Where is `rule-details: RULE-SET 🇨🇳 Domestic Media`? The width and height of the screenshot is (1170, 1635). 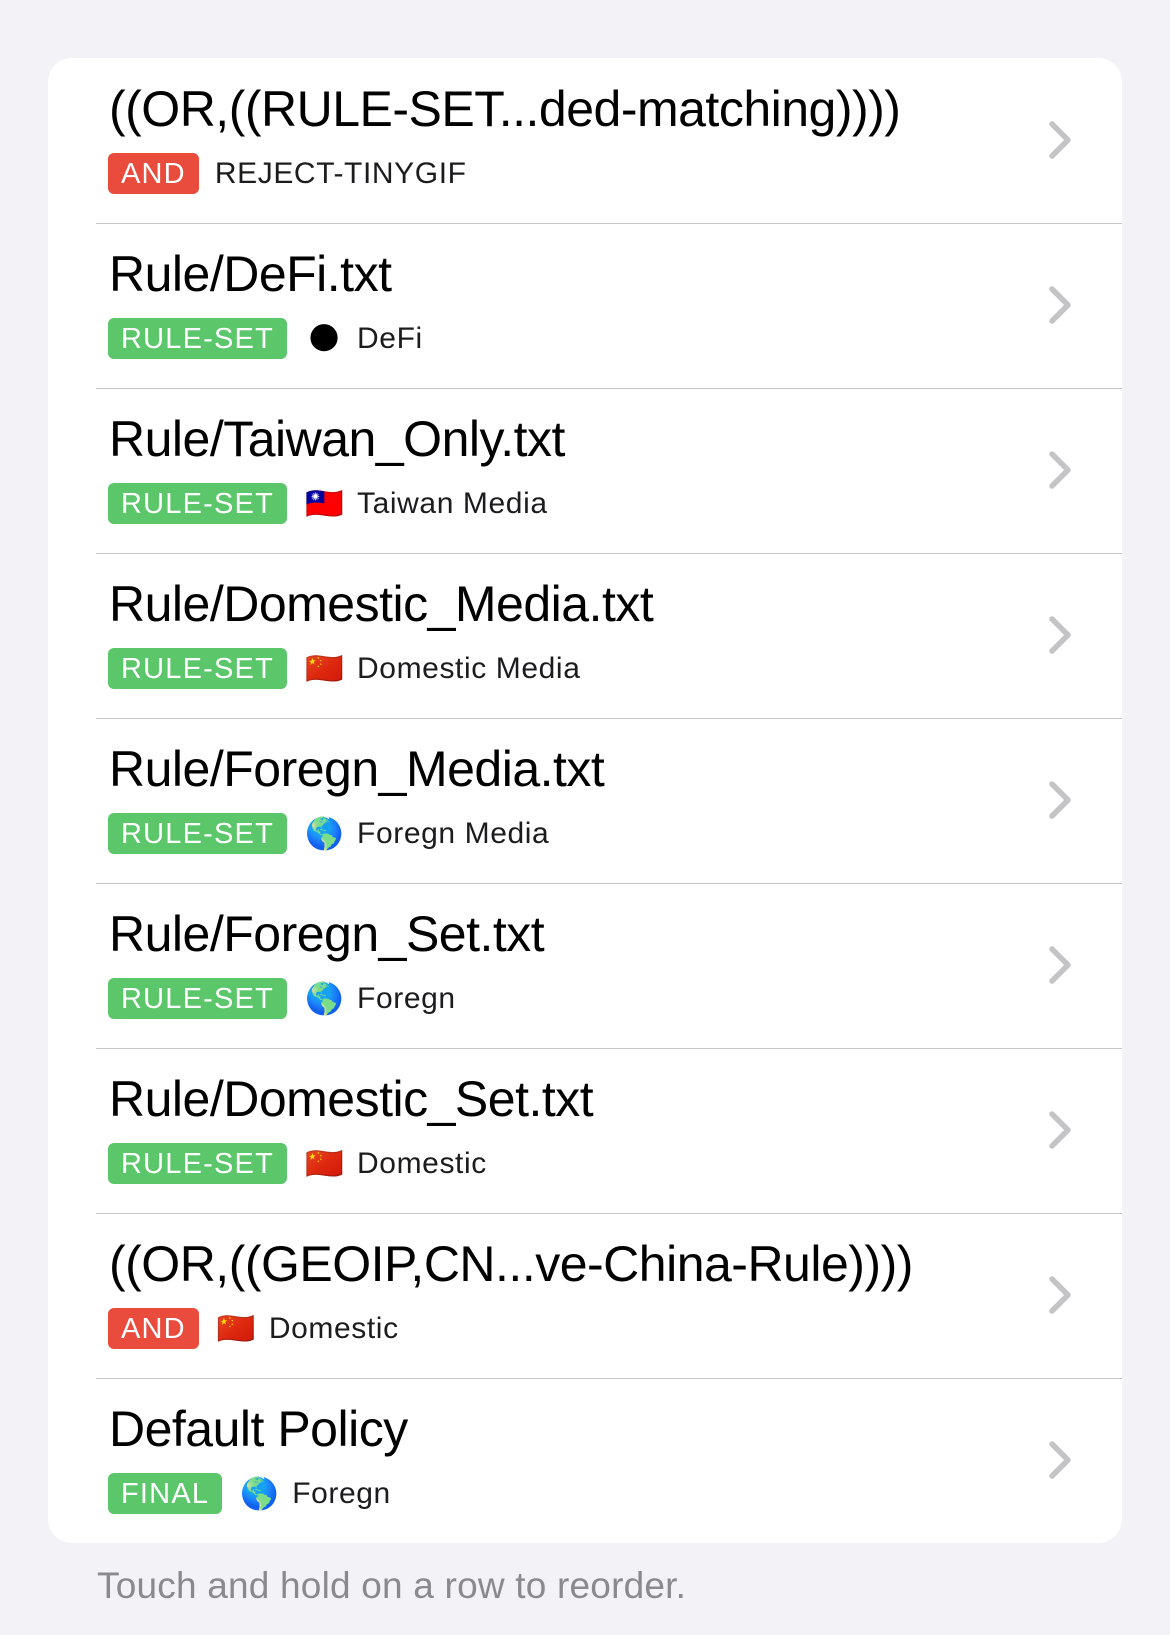
rule-details: RULE-SET 🇨🇳 Domestic Media is located at coordinates (344, 668).